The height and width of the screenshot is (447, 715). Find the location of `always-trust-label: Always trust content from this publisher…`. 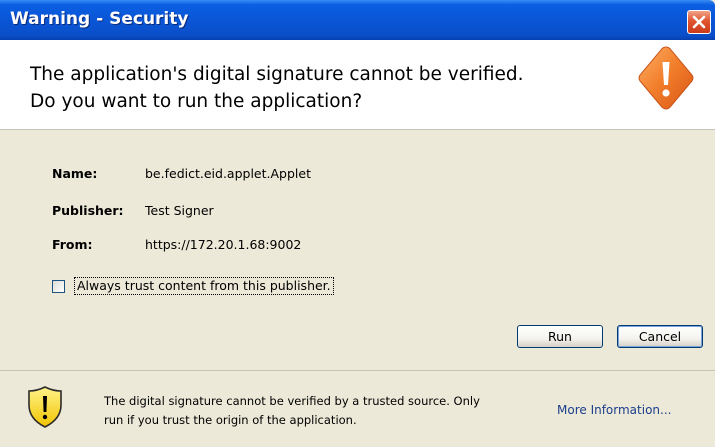

always-trust-label: Always trust content from this publisher… is located at coordinates (204, 286).